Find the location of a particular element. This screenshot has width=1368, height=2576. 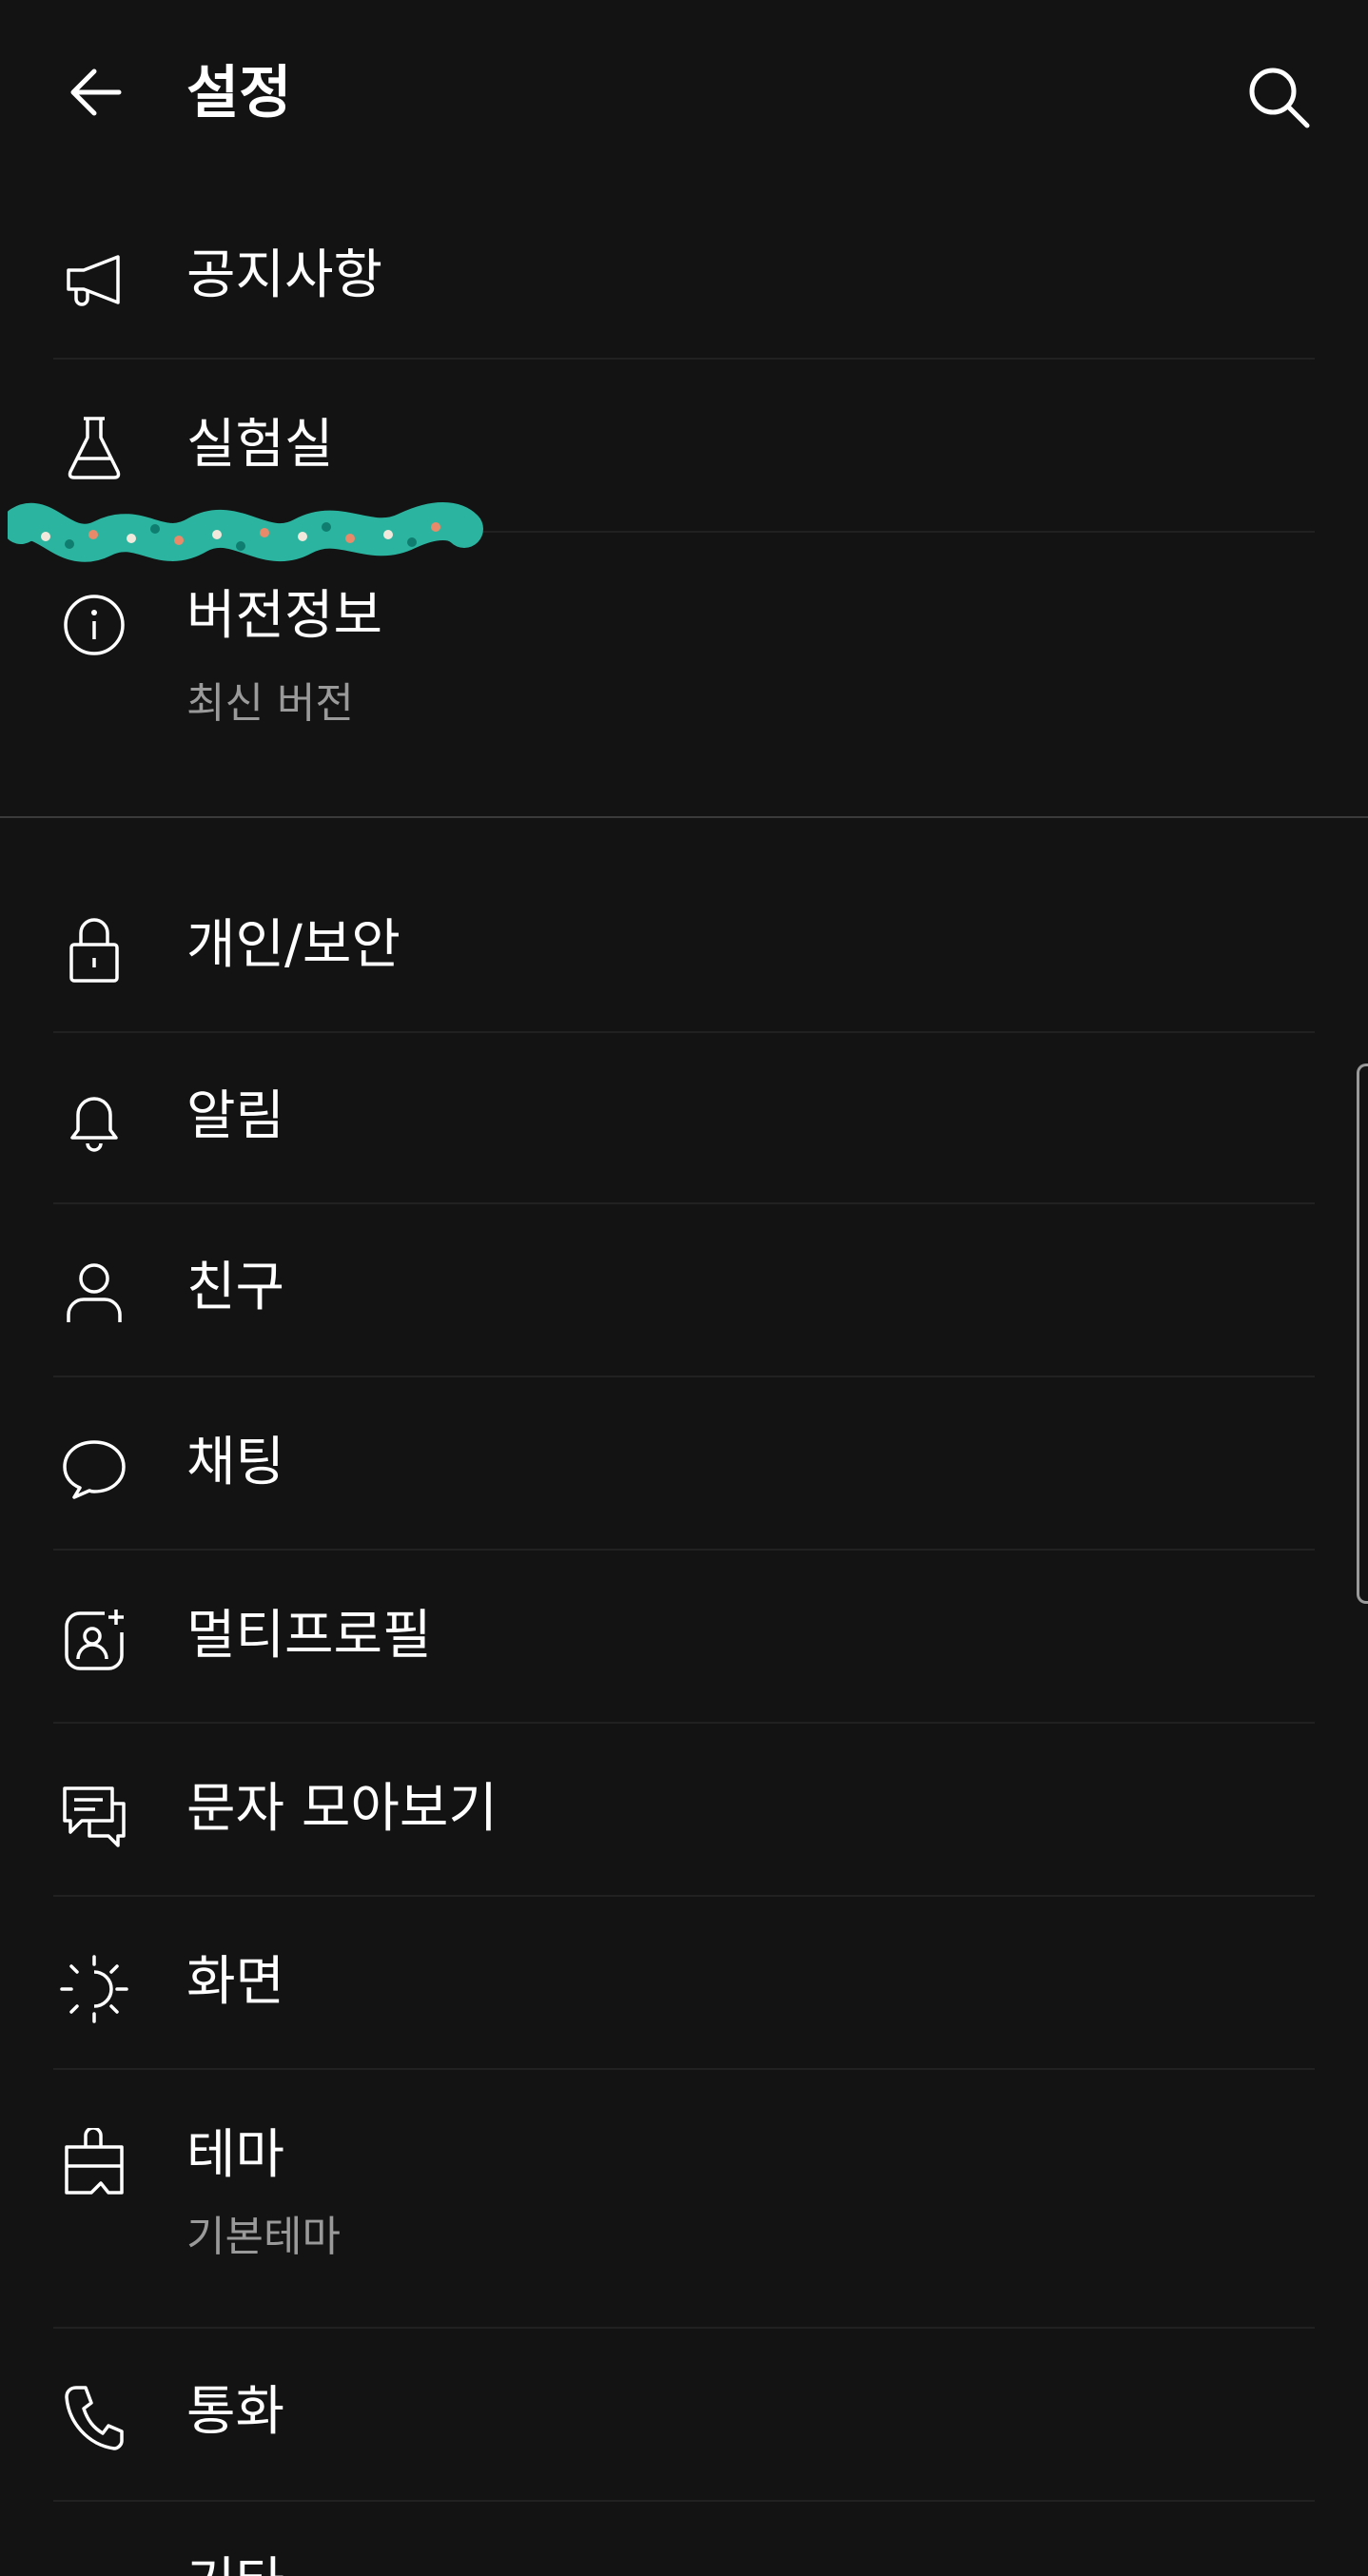

settings-item-label: 공지사항 is located at coordinates (284, 275).